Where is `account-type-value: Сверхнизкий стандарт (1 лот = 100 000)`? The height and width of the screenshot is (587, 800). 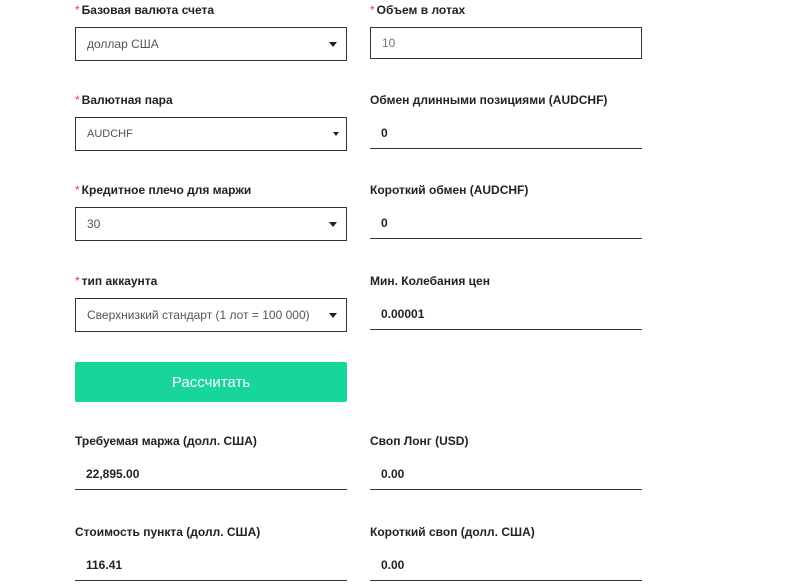
account-type-value: Сверхнизкий стандарт (1 лот = 100 000) is located at coordinates (198, 315).